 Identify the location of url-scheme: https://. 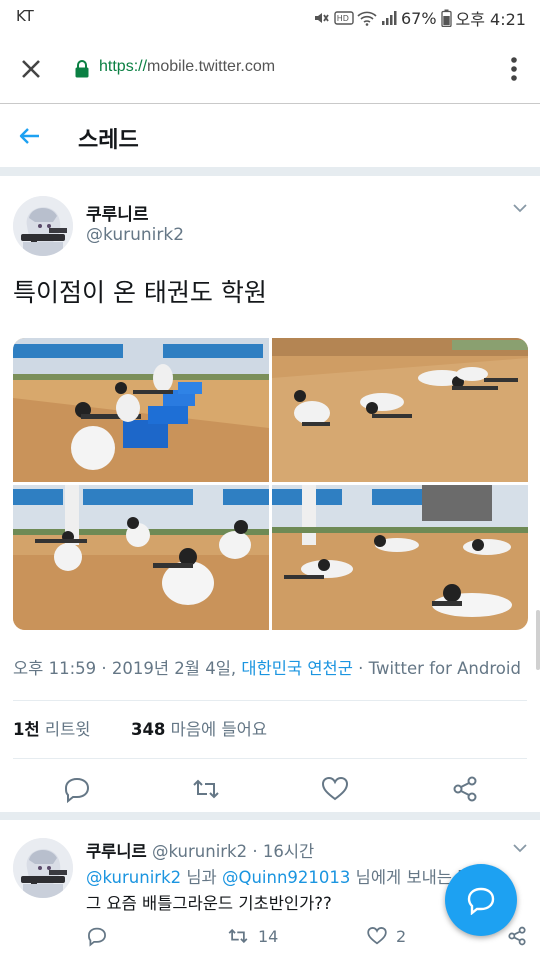
(123, 66).